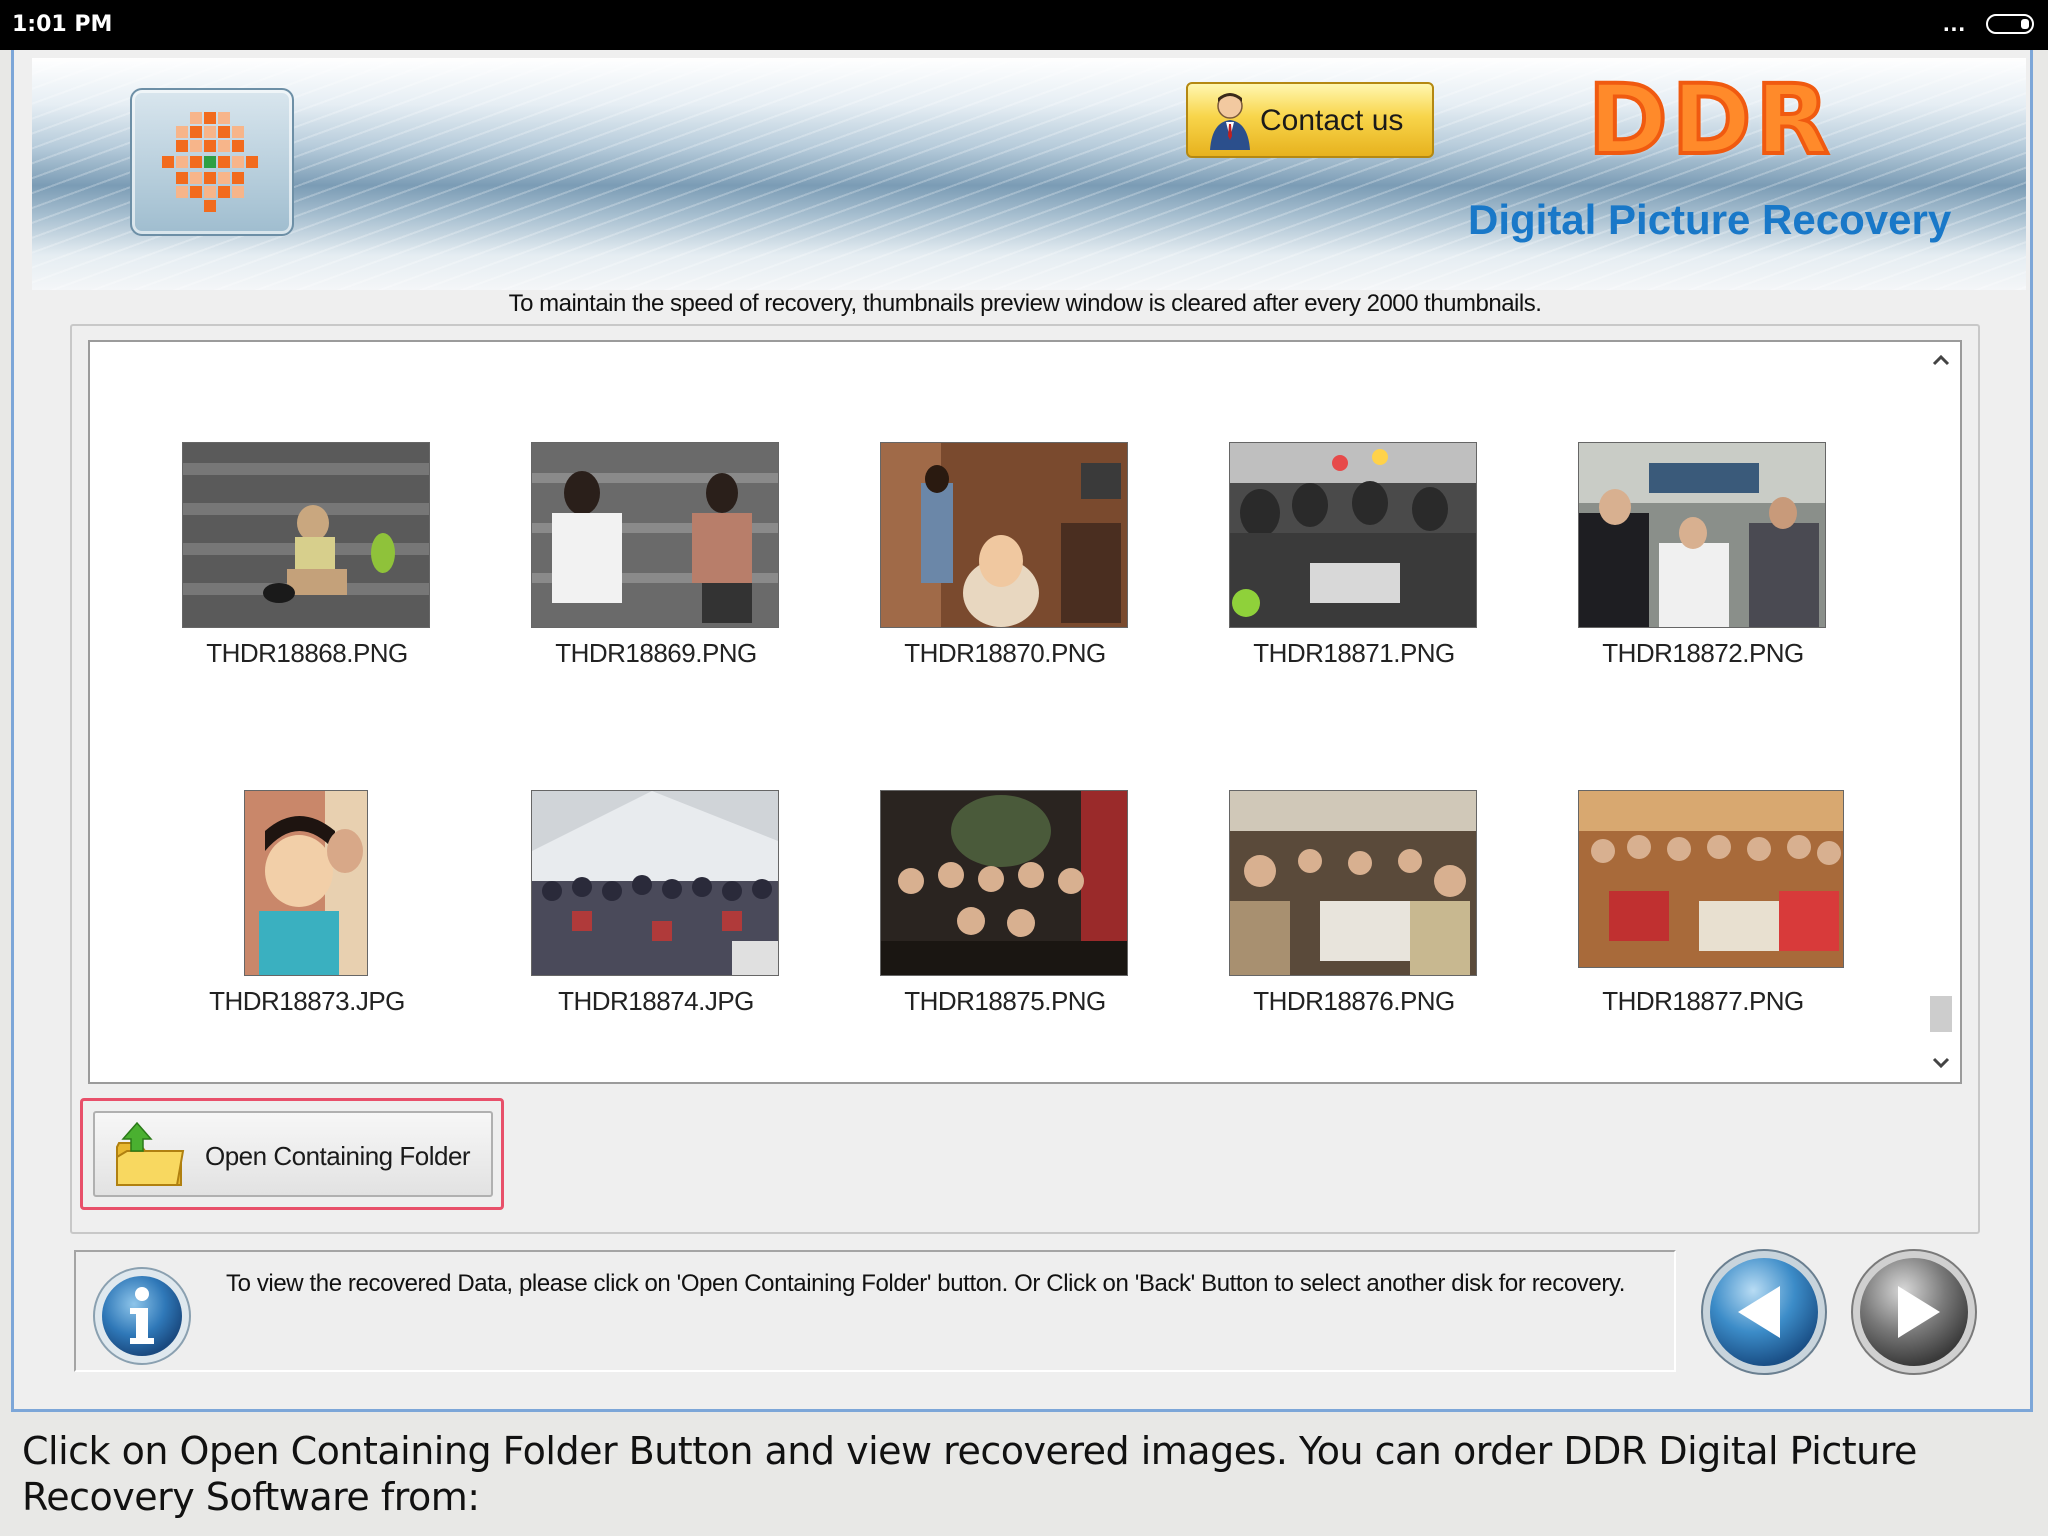 The image size is (2048, 1536). Describe the element at coordinates (307, 1001) in the screenshot. I see `thumbnail-filename: THDR18873.JPG` at that location.